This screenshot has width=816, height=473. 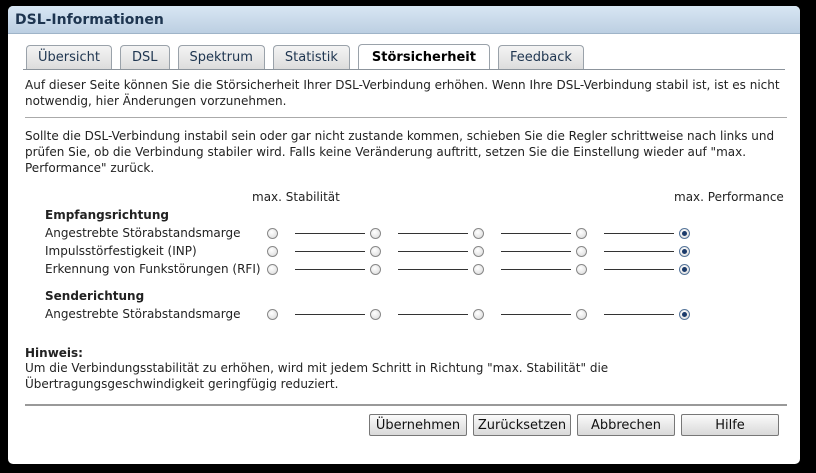 What do you see at coordinates (540, 57) in the screenshot?
I see `tab-feedback: Feedback` at bounding box center [540, 57].